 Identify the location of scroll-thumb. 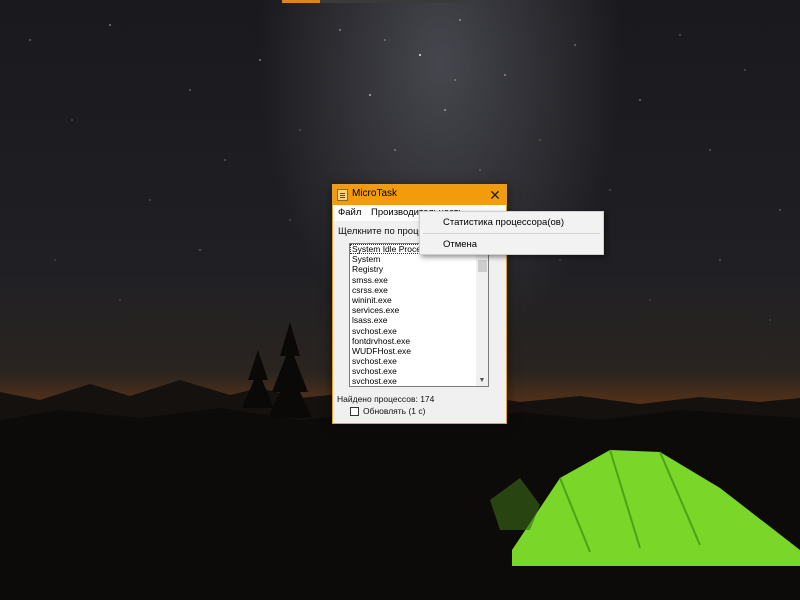
(482, 266).